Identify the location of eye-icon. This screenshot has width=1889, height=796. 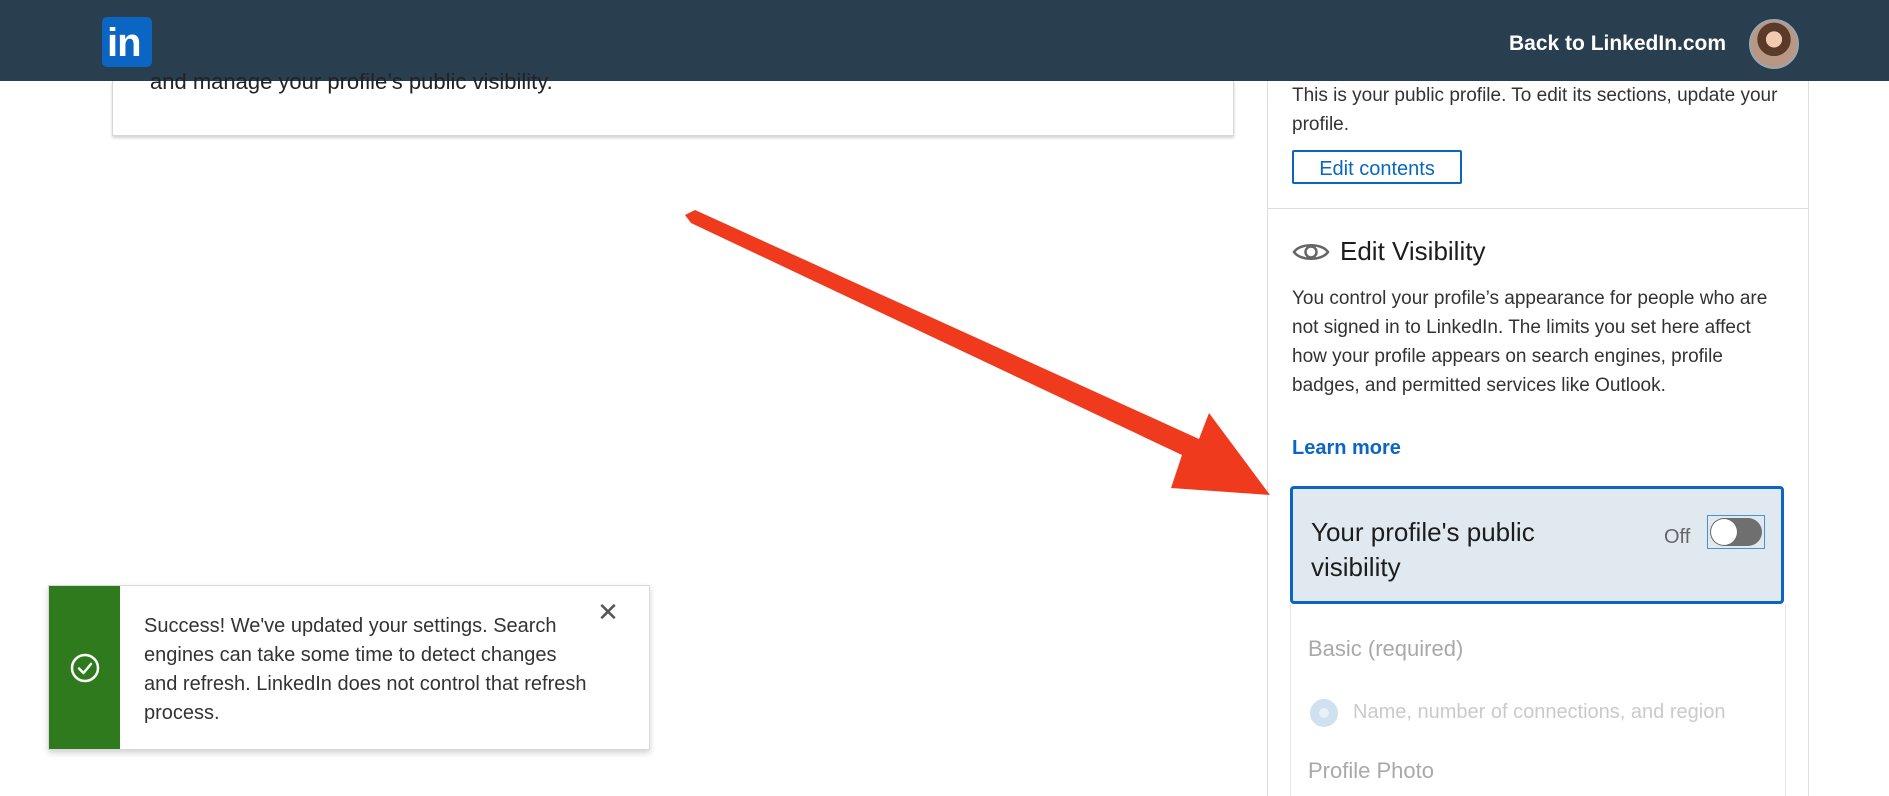
(1311, 252).